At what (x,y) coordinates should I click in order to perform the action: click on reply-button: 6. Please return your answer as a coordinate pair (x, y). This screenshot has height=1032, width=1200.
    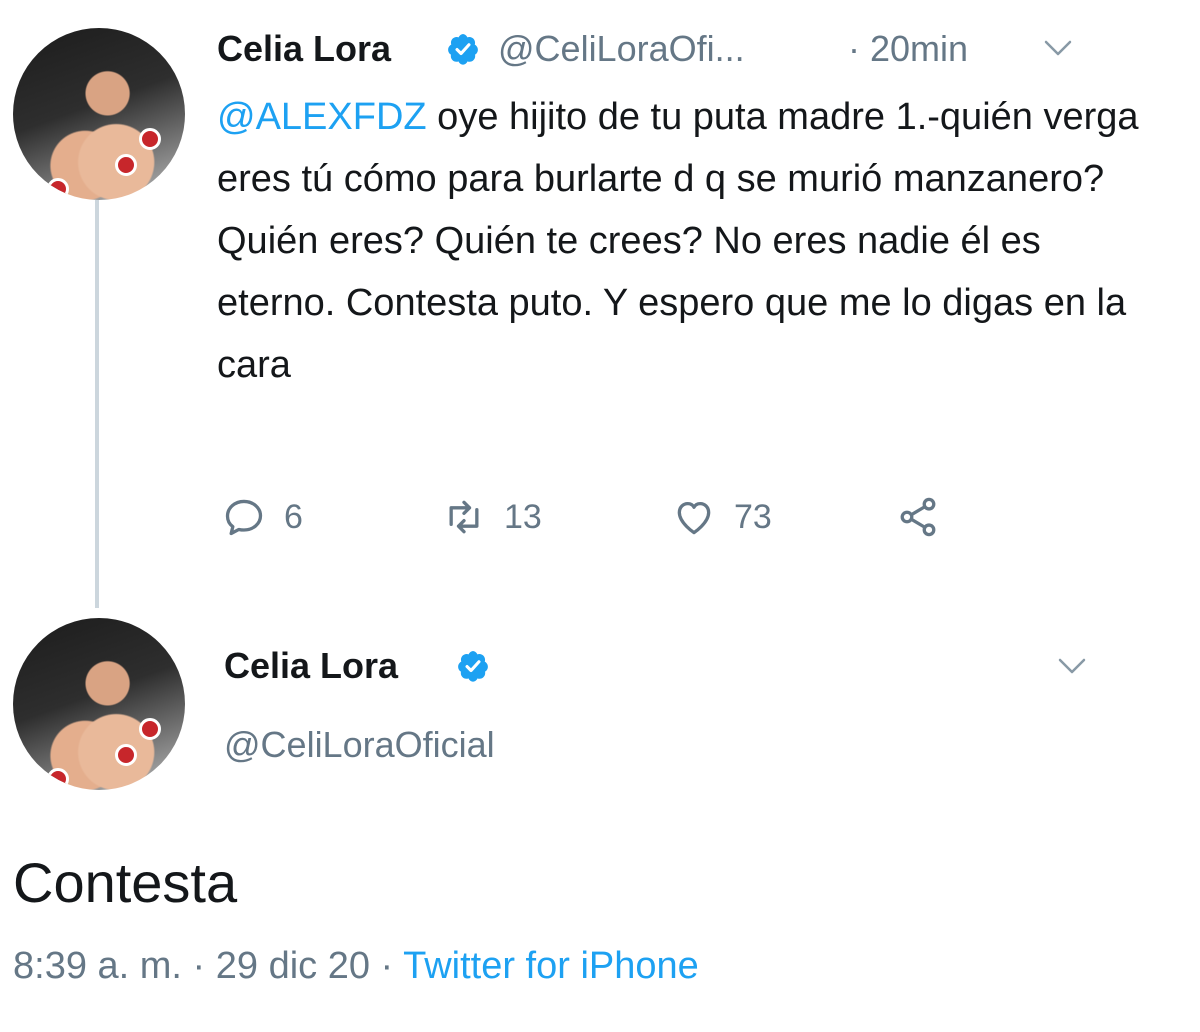
    Looking at the image, I should click on (262, 517).